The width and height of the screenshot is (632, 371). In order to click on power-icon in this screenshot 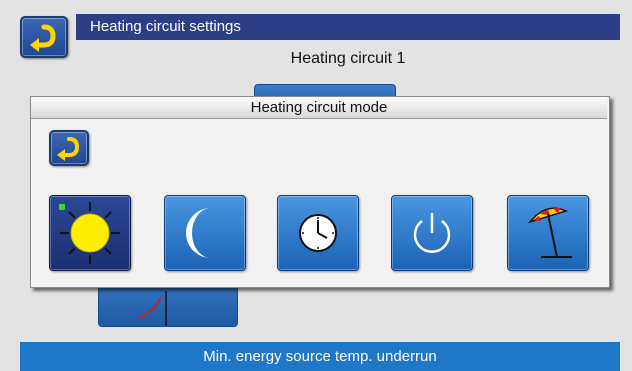, I will do `click(432, 233)`.